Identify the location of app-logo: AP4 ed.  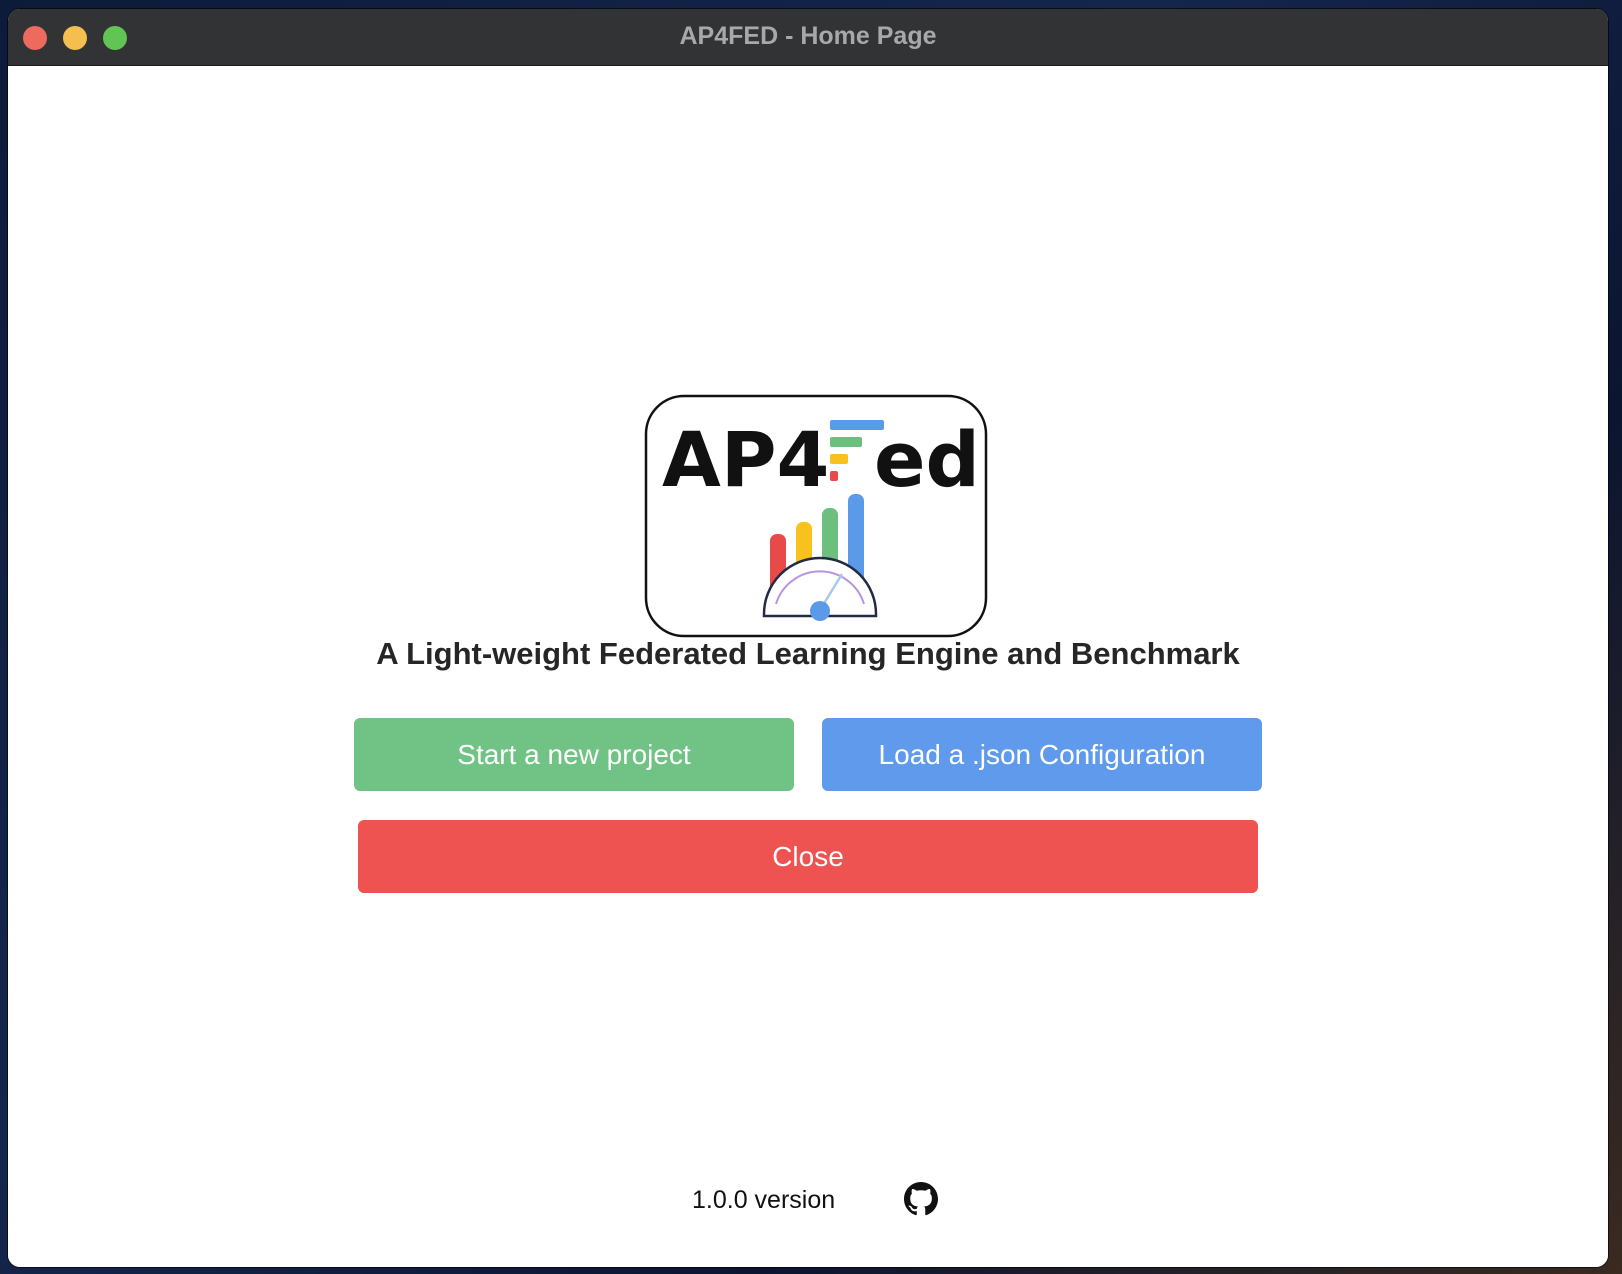
(816, 518).